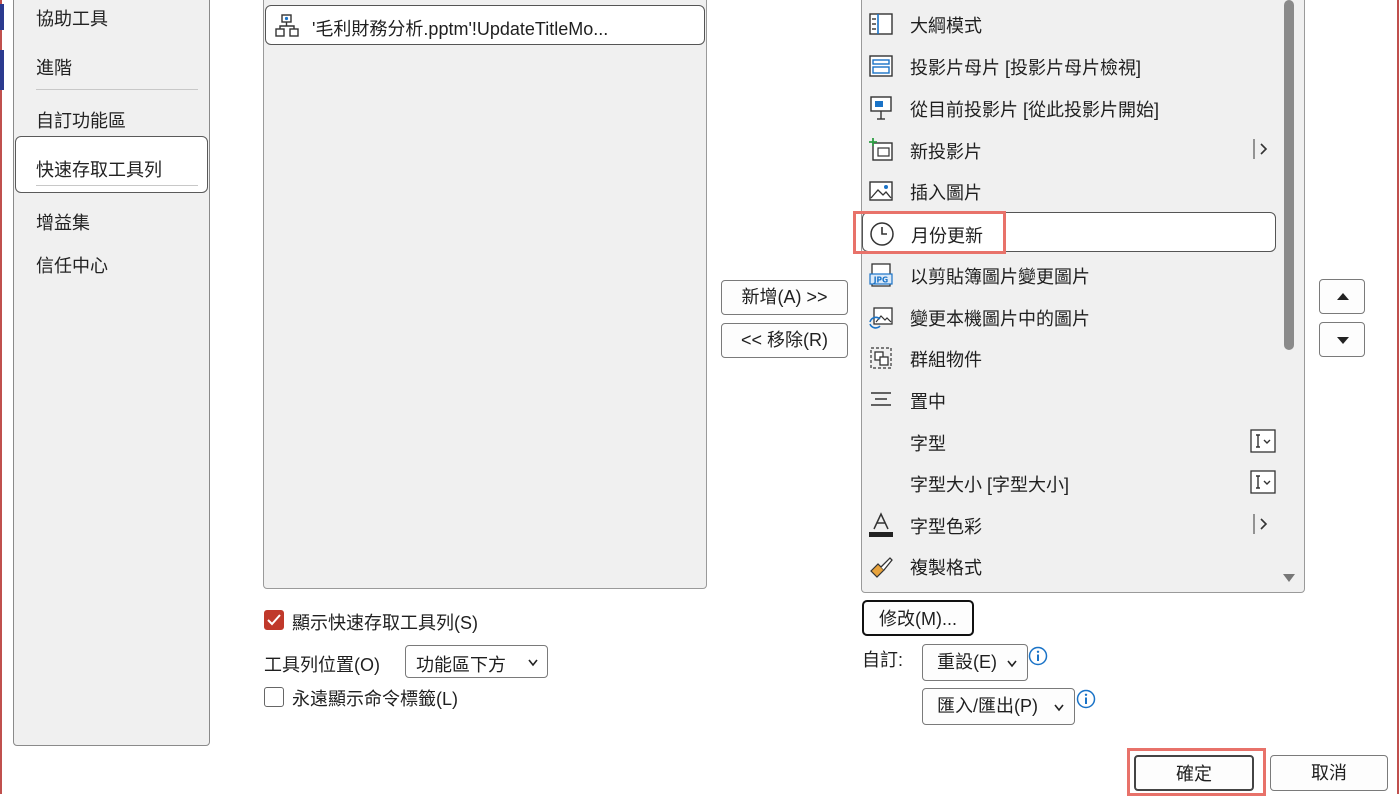 Image resolution: width=1400 pixels, height=796 pixels. I want to click on macro-icon, so click(287, 25).